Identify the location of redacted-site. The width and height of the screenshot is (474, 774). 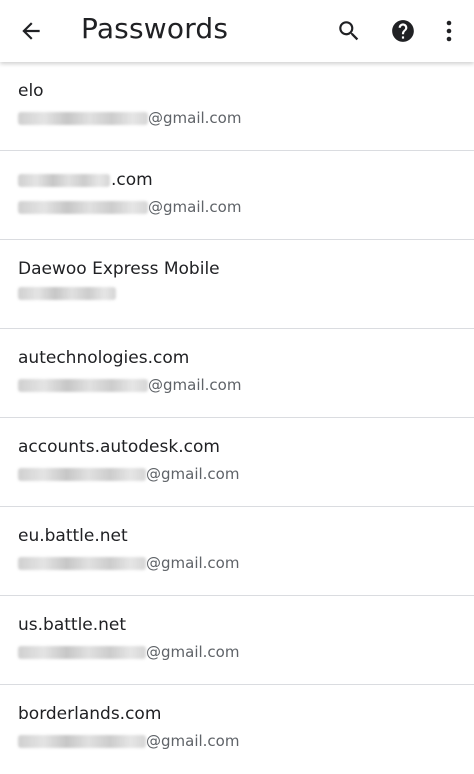
(64, 180).